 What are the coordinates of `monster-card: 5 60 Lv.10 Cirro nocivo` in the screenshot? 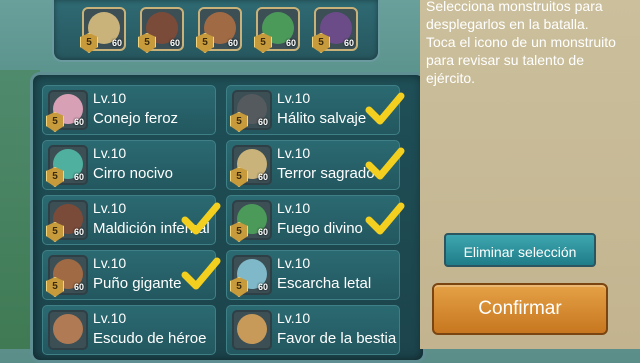 It's located at (129, 165).